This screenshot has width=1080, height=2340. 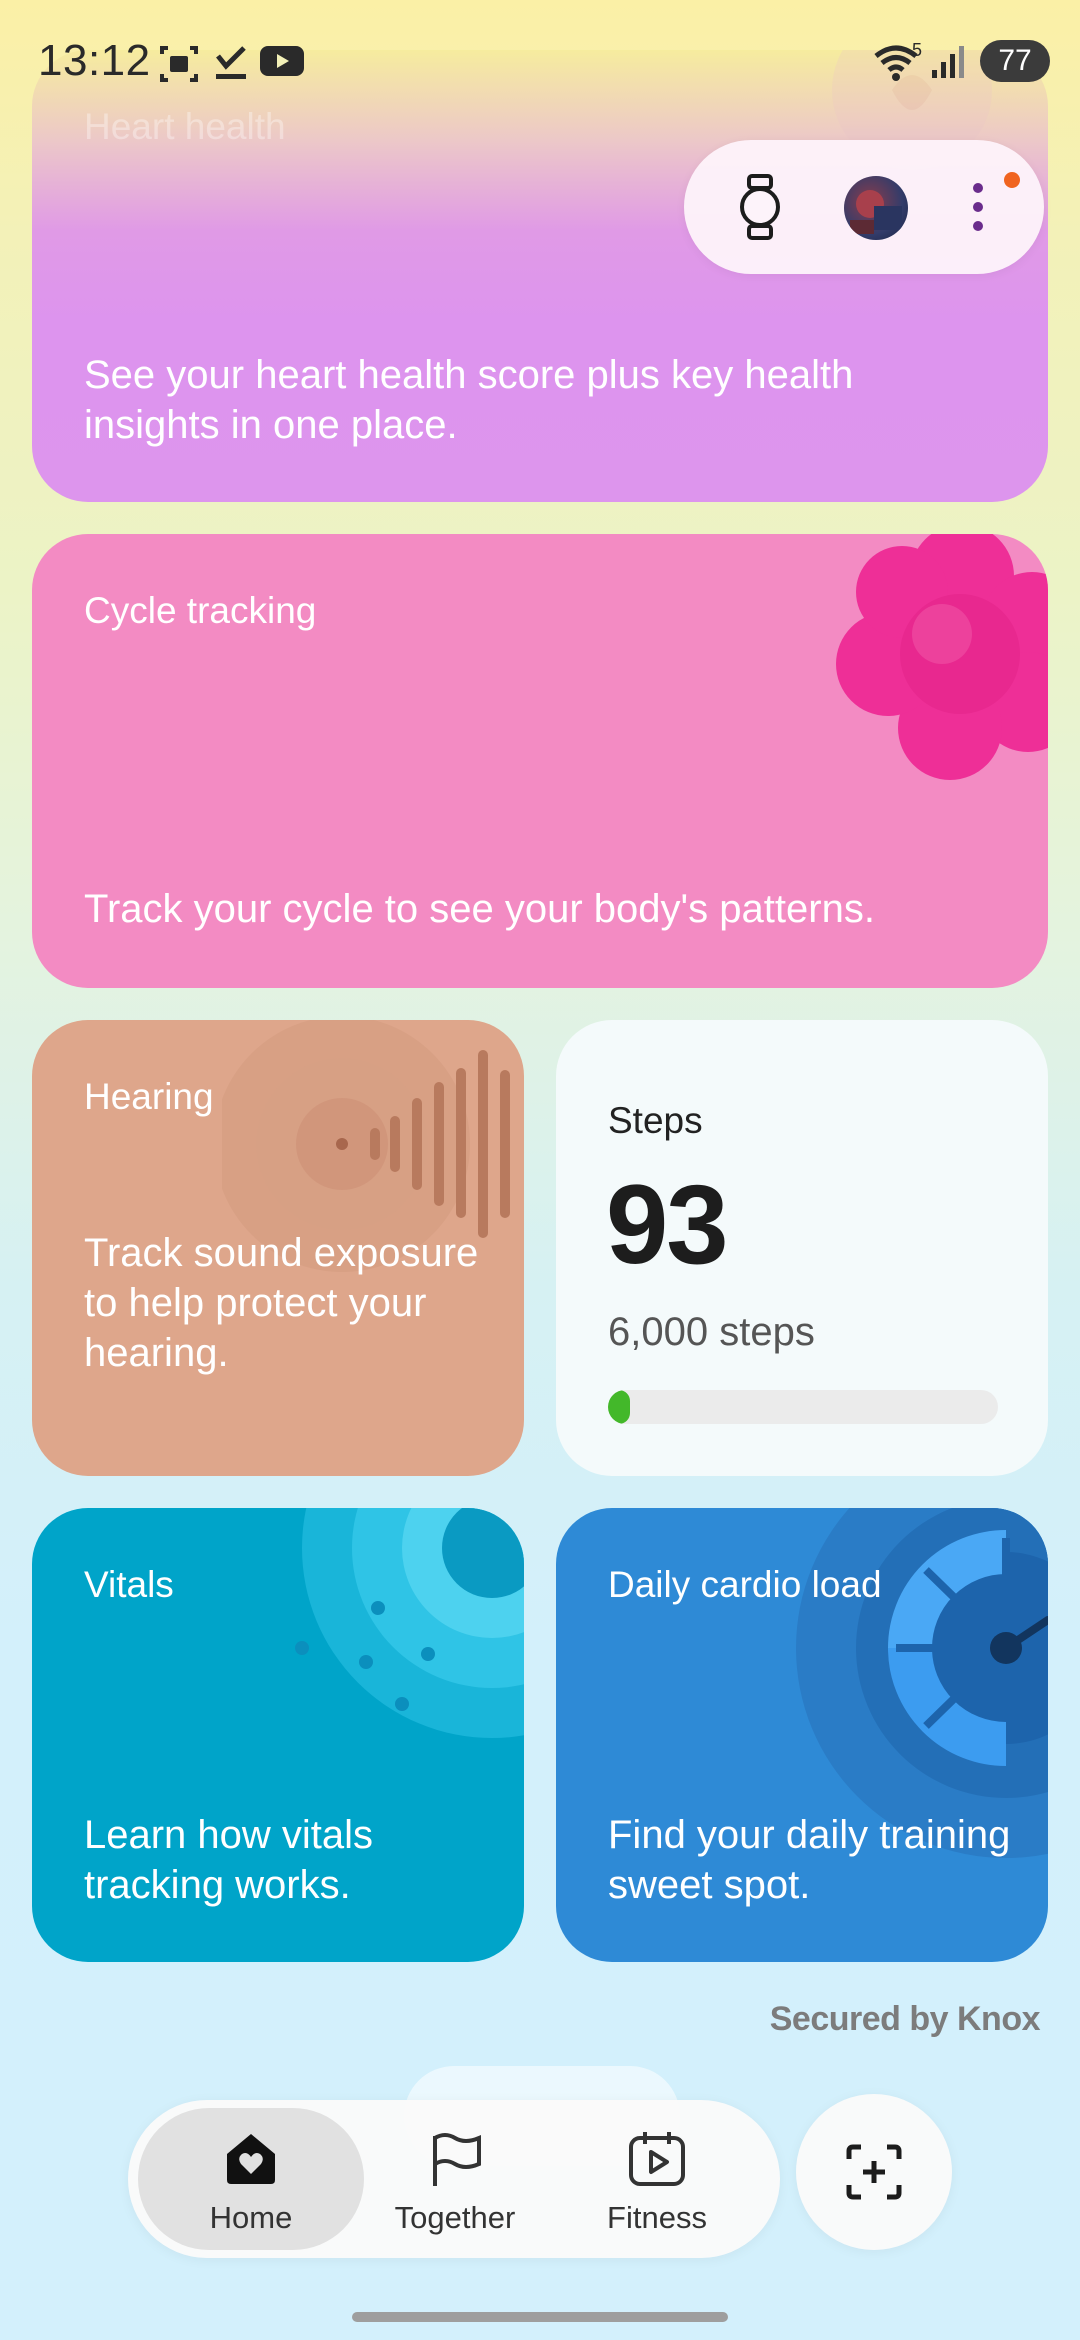 What do you see at coordinates (657, 2159) in the screenshot?
I see `calendar-play-icon` at bounding box center [657, 2159].